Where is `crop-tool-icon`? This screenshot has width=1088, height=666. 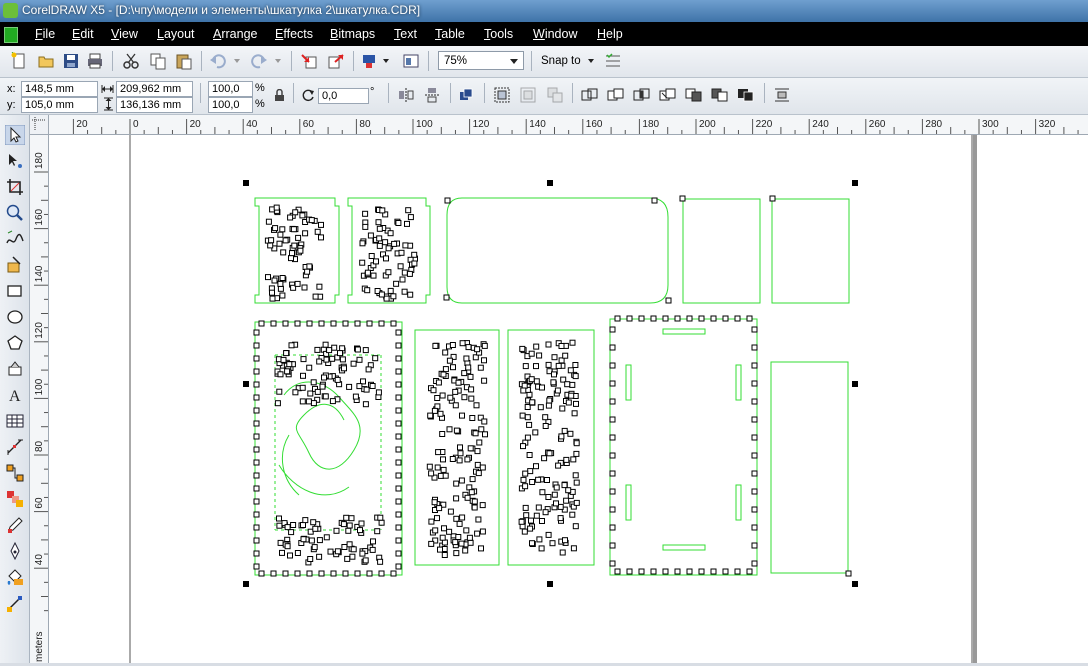
crop-tool-icon is located at coordinates (15, 187).